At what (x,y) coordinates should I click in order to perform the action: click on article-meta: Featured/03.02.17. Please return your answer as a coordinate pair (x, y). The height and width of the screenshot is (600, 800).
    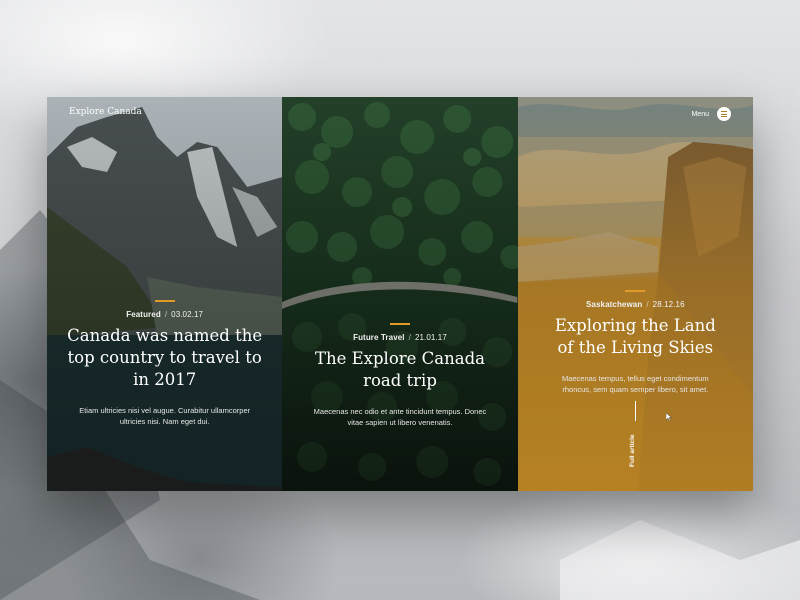
    Looking at the image, I should click on (164, 314).